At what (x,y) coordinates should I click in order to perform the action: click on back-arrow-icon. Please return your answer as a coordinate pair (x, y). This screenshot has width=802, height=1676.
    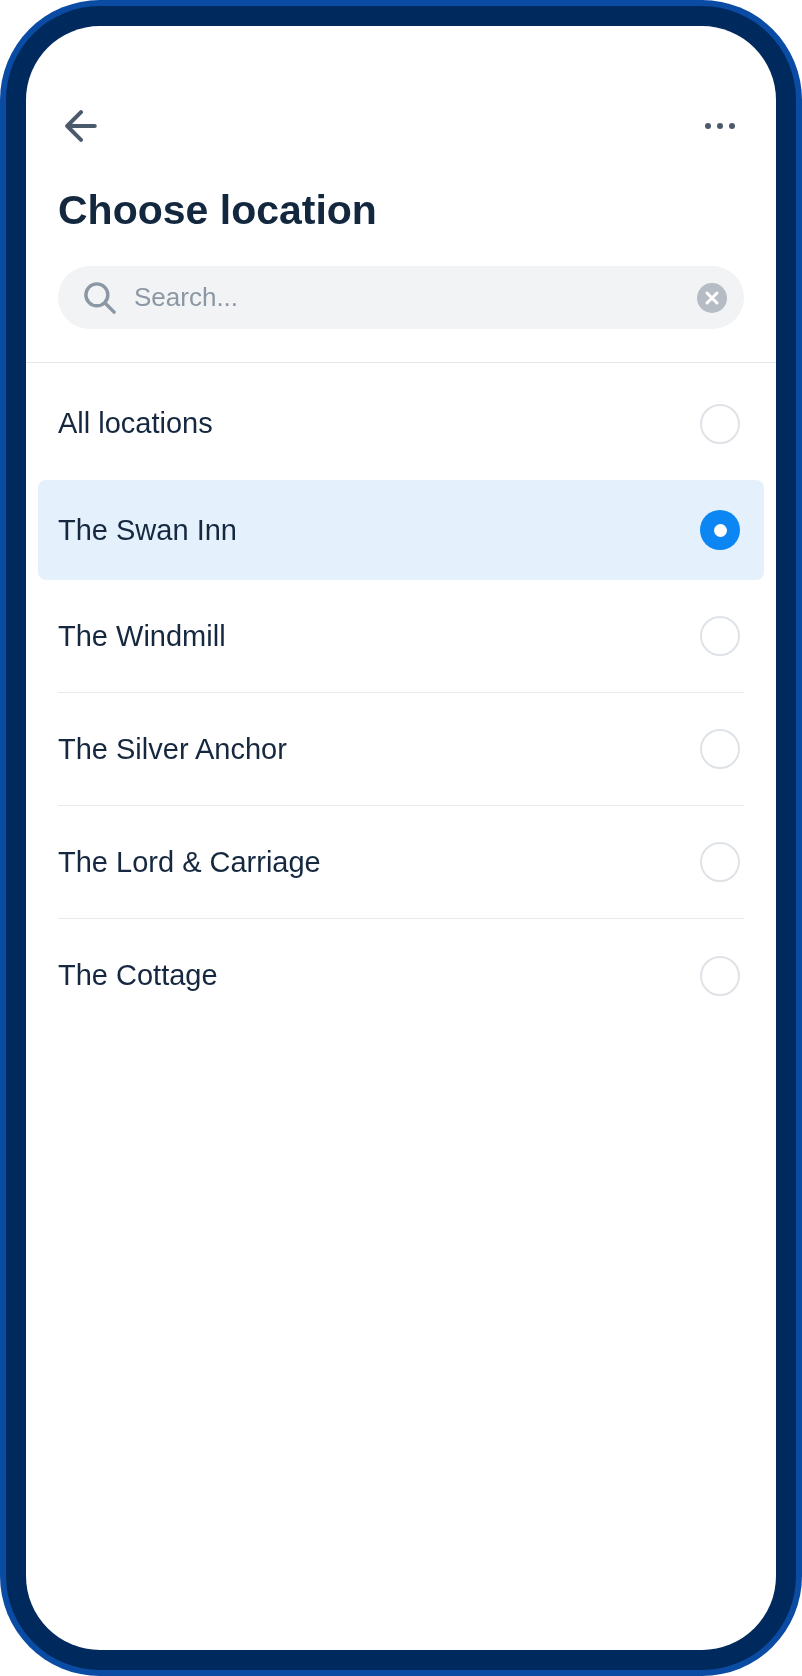
    Looking at the image, I should click on (81, 126).